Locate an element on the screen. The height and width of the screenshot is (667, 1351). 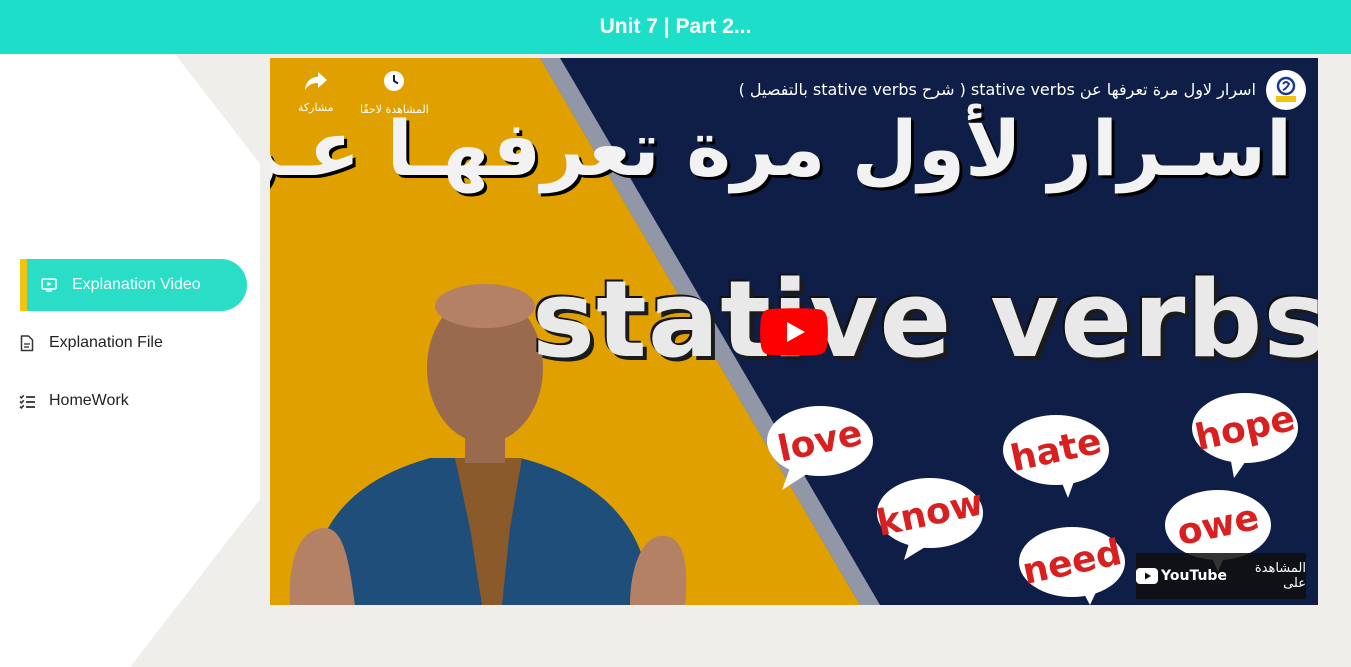
sidebar-item-explanation-video: Explanation Video is located at coordinates (133, 285).